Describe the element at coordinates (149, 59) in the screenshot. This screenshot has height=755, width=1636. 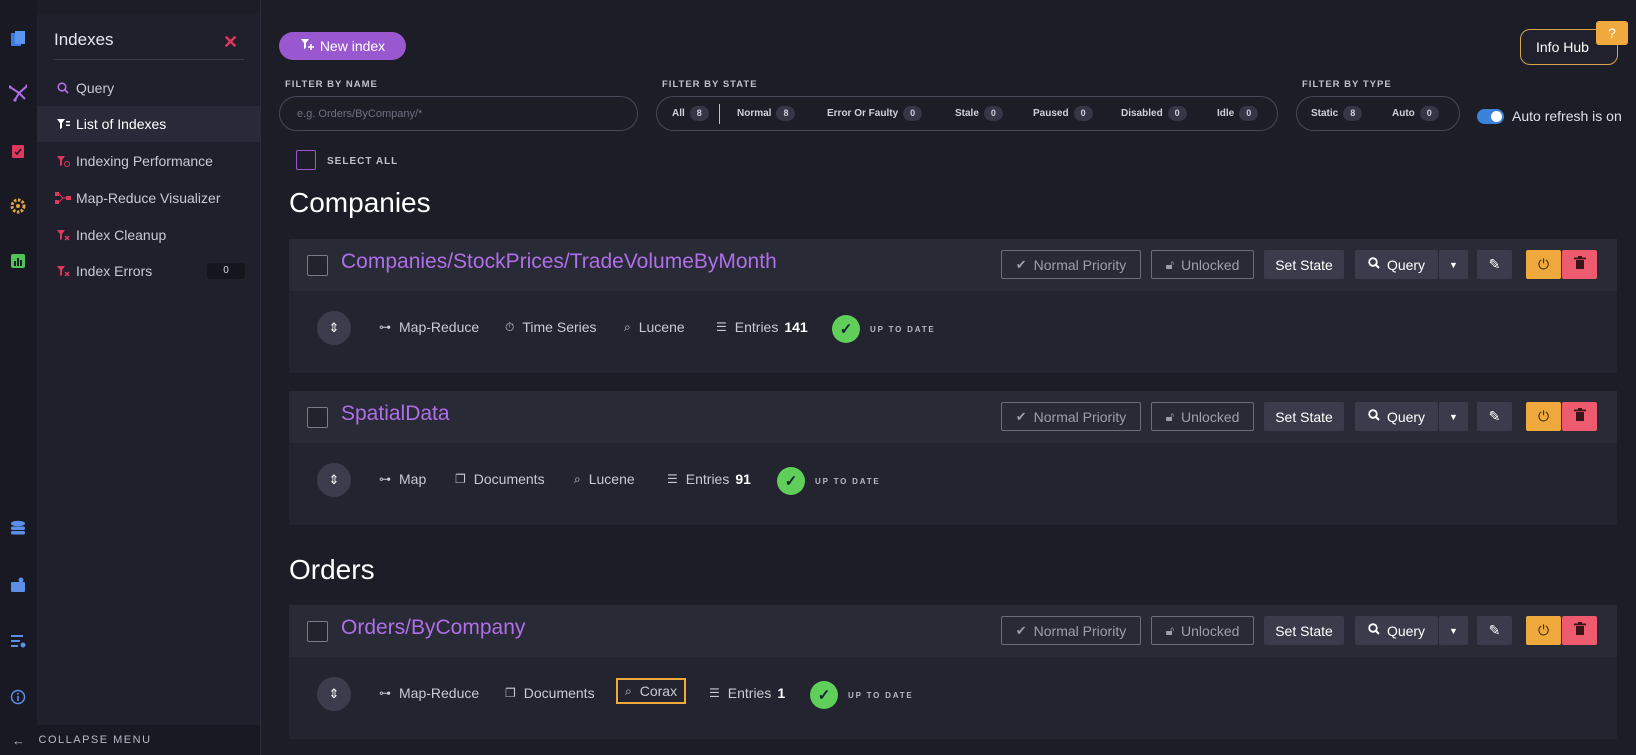
I see `menu-divider` at that location.